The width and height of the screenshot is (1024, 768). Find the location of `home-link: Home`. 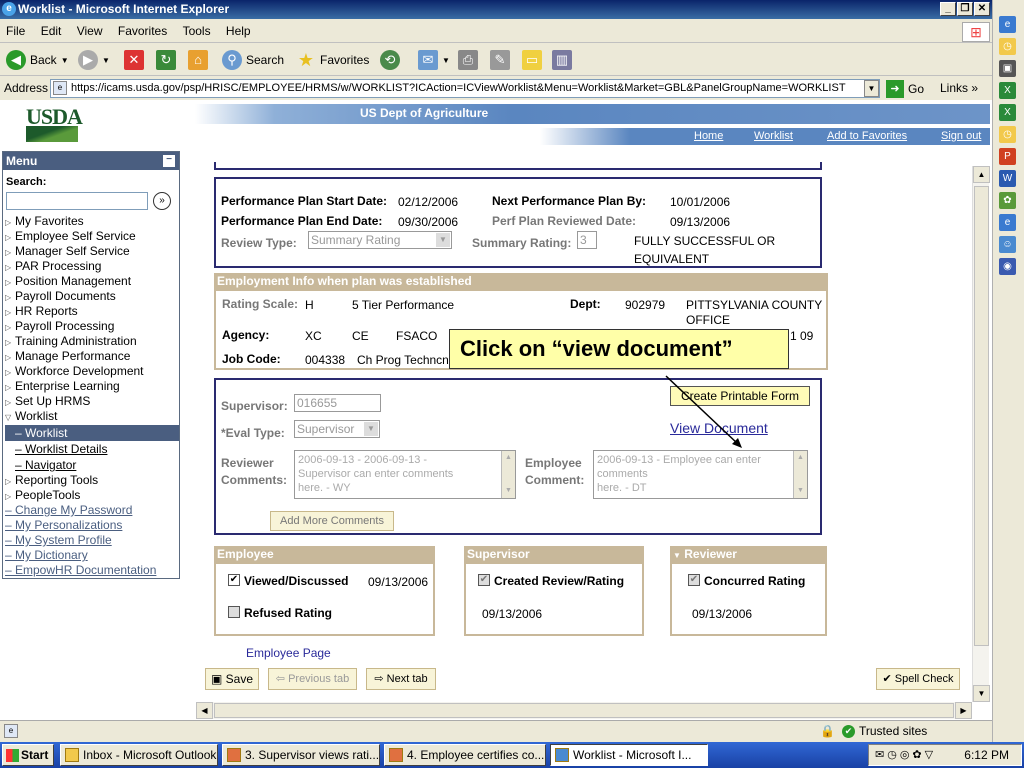

home-link: Home is located at coordinates (708, 136).